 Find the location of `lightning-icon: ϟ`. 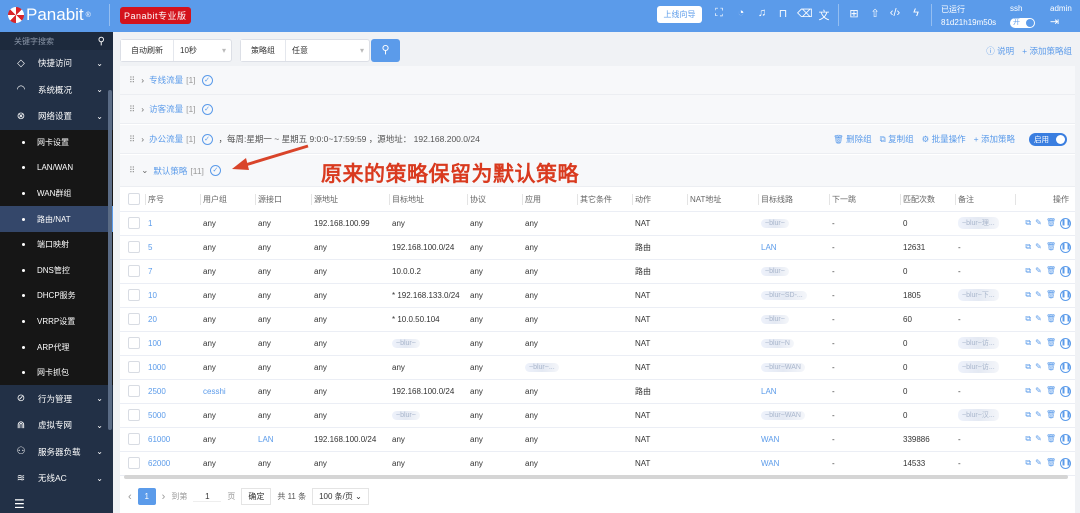

lightning-icon: ϟ is located at coordinates (916, 13).